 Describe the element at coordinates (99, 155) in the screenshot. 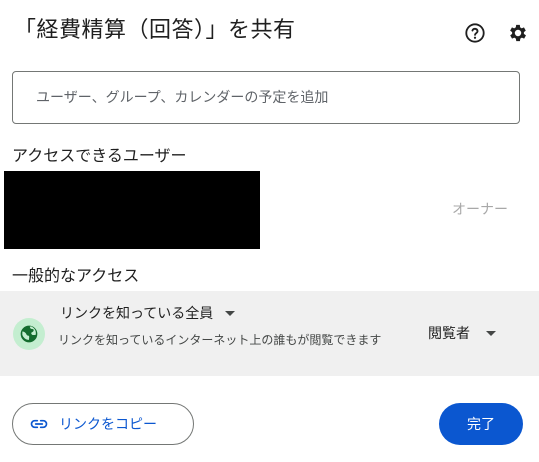

I see `access-heading: アクセスできるユーザー` at that location.